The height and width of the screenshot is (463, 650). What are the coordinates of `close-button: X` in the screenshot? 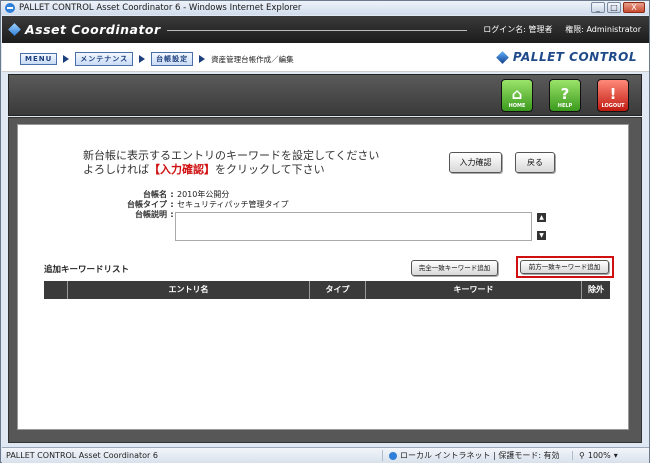 It's located at (634, 7).